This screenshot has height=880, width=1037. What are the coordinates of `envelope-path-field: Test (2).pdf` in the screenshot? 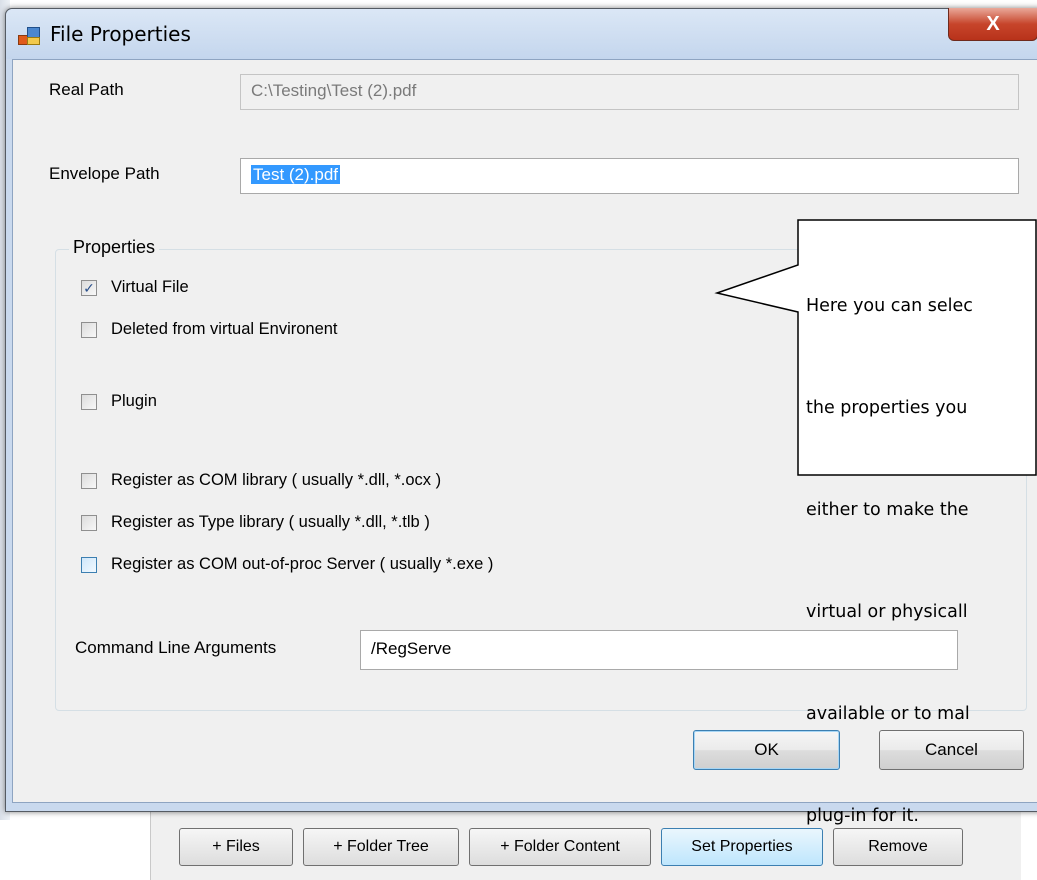 It's located at (629, 176).